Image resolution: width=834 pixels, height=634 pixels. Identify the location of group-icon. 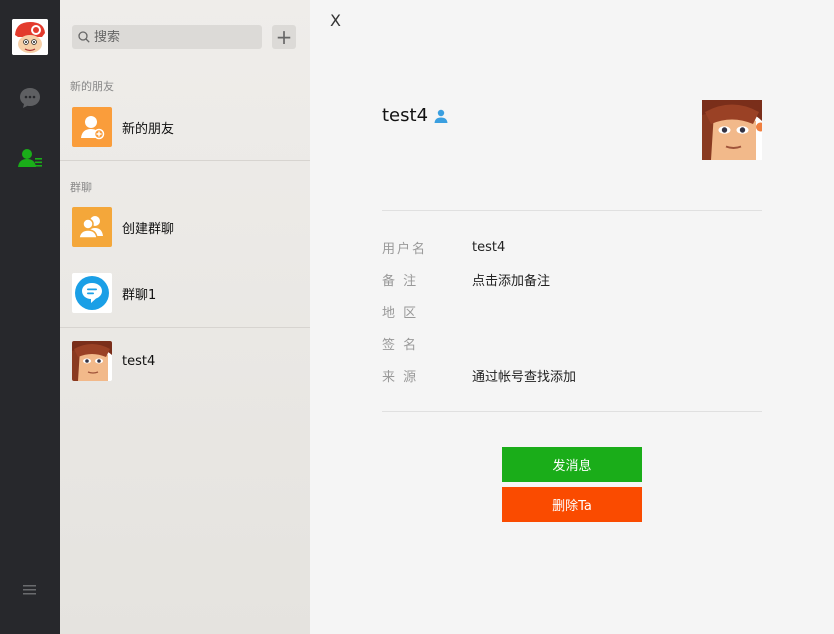
(92, 227).